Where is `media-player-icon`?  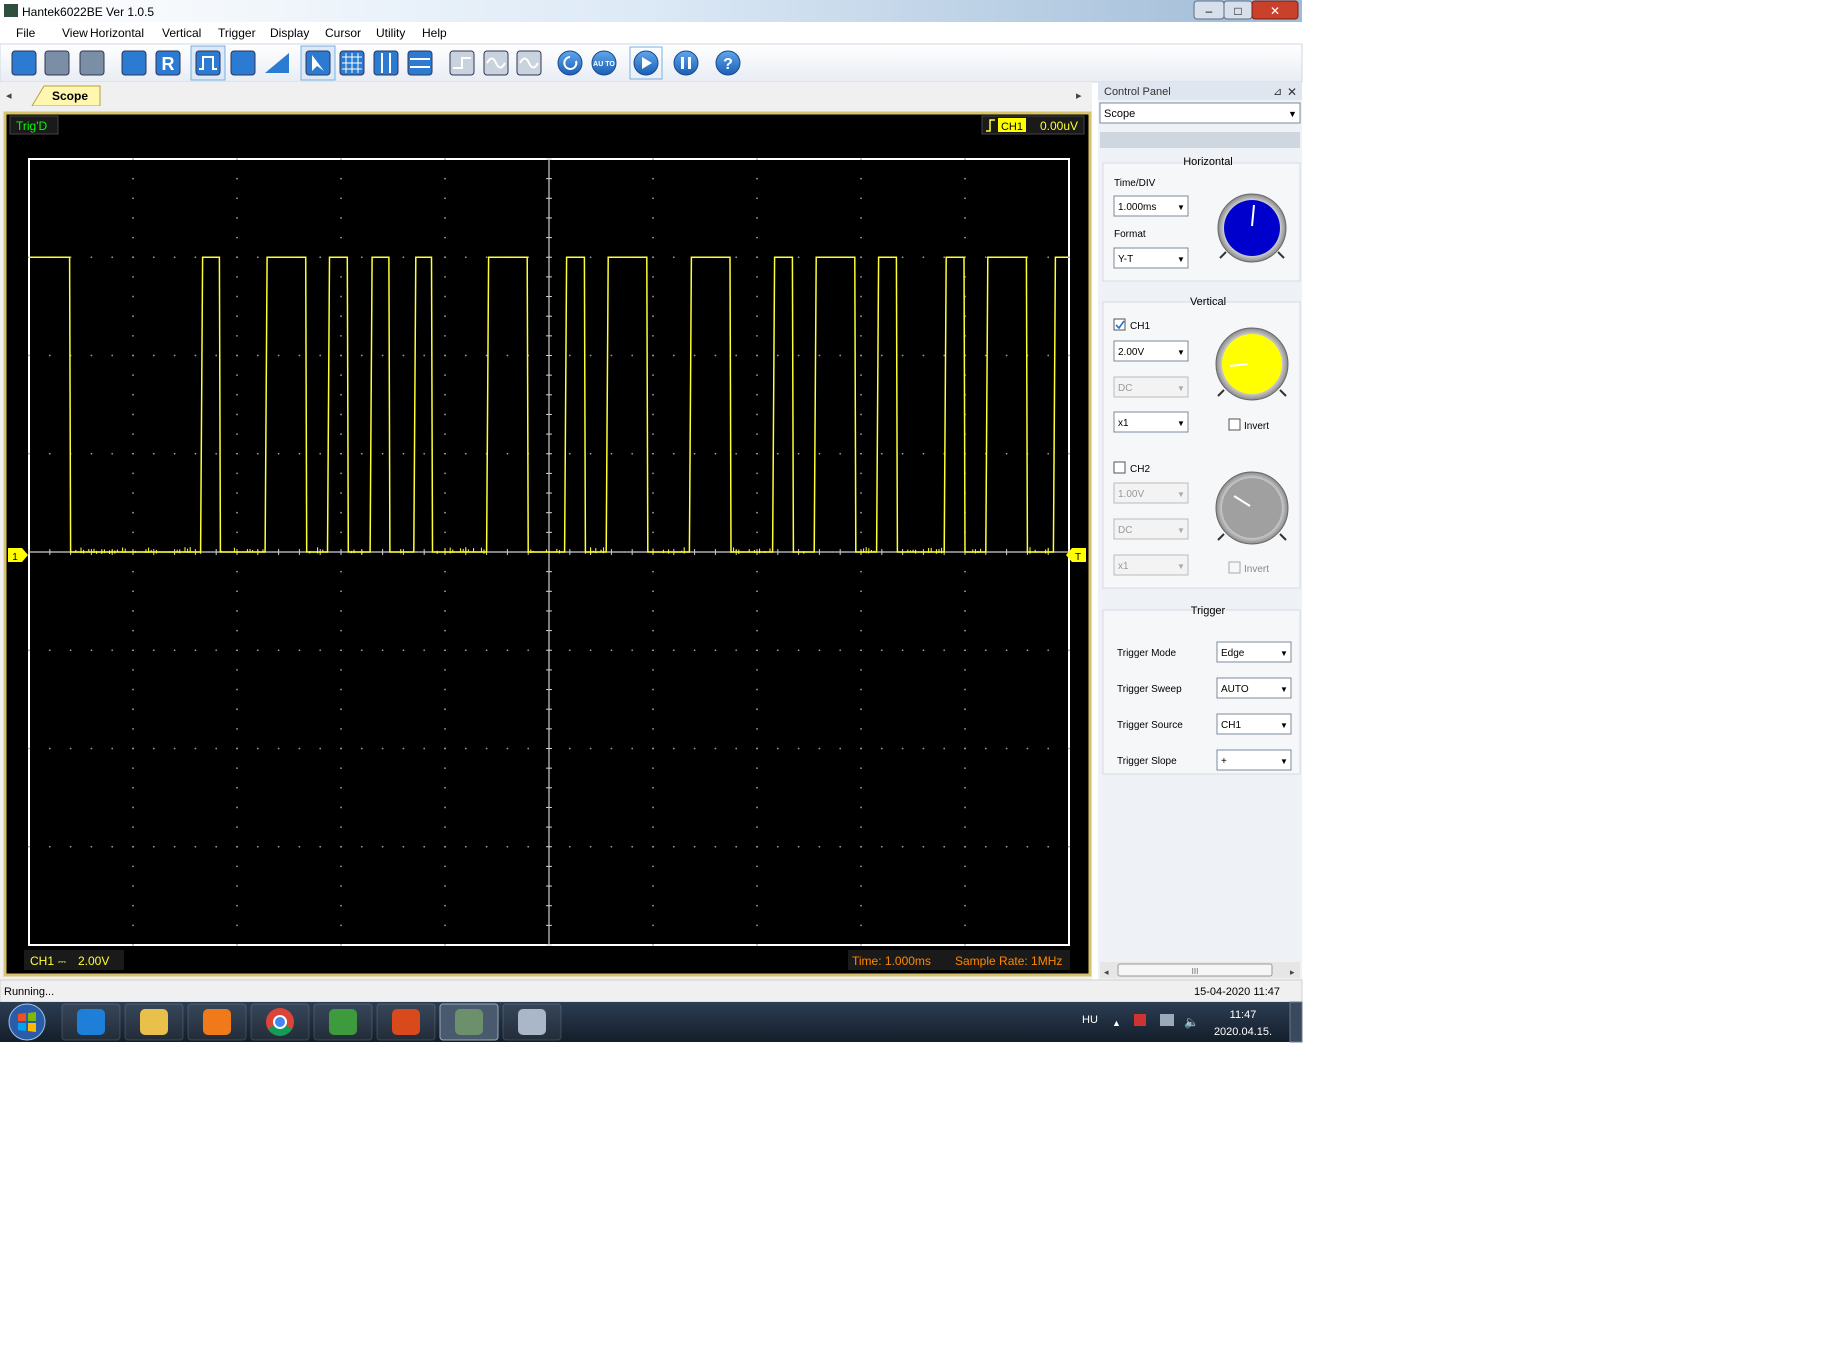
media-player-icon is located at coordinates (217, 1022).